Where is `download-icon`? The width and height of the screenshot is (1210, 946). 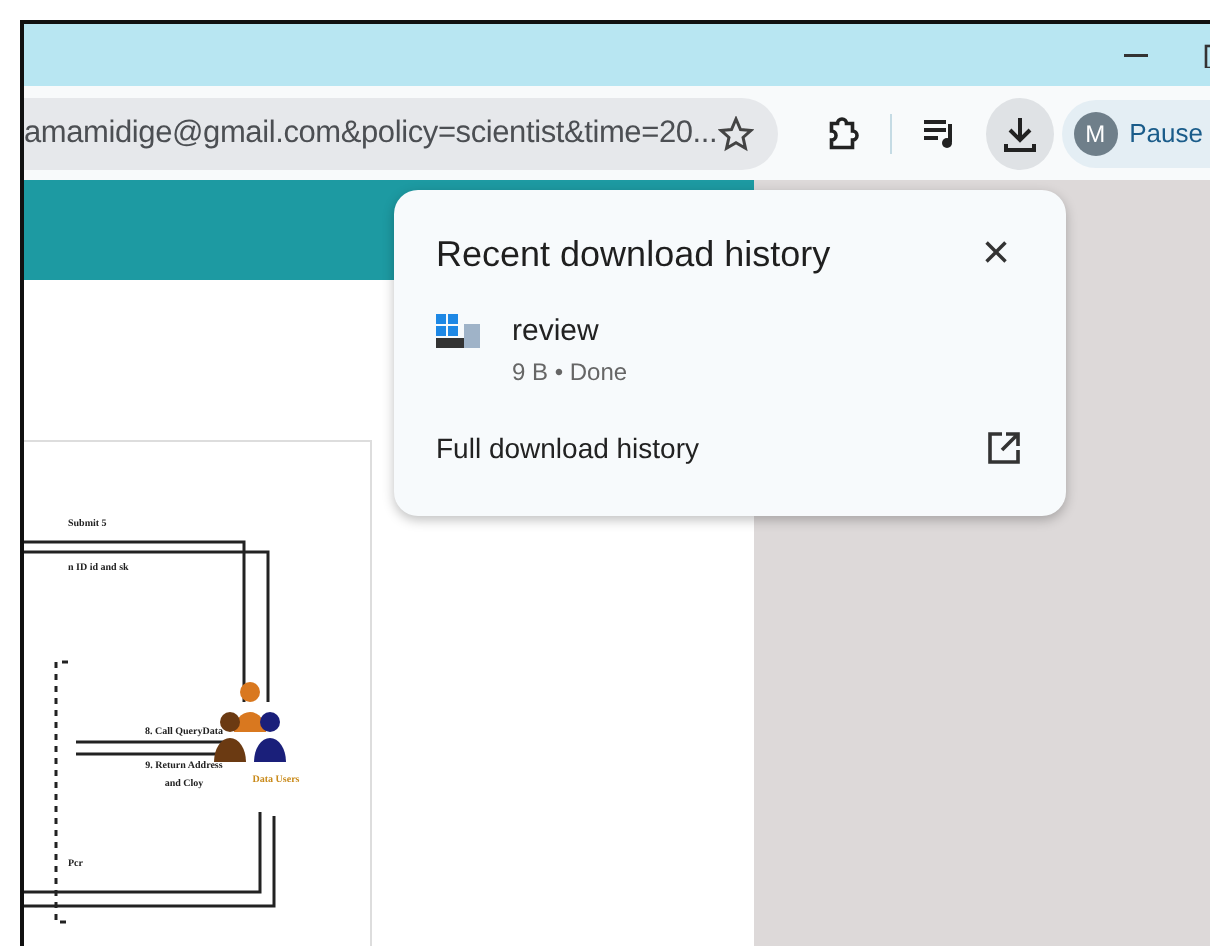 download-icon is located at coordinates (1019, 133).